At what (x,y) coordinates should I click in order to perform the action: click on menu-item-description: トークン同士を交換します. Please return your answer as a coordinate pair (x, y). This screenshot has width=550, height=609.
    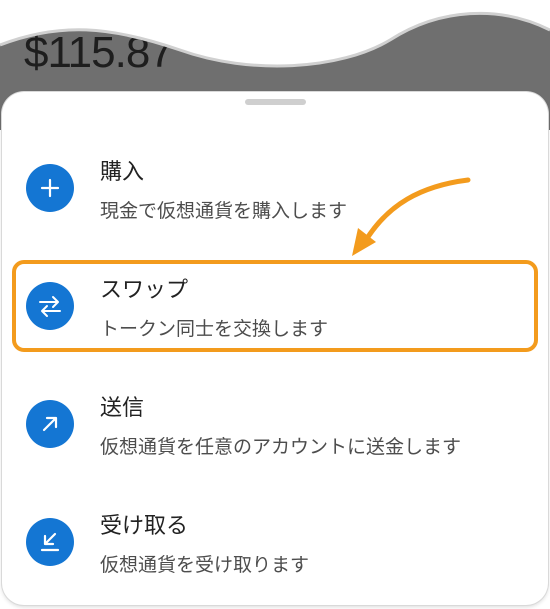
    Looking at the image, I should click on (214, 329).